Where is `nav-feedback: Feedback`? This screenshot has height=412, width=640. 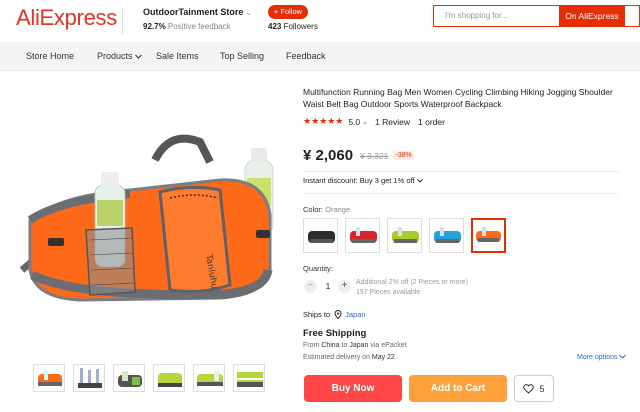 nav-feedback: Feedback is located at coordinates (306, 56).